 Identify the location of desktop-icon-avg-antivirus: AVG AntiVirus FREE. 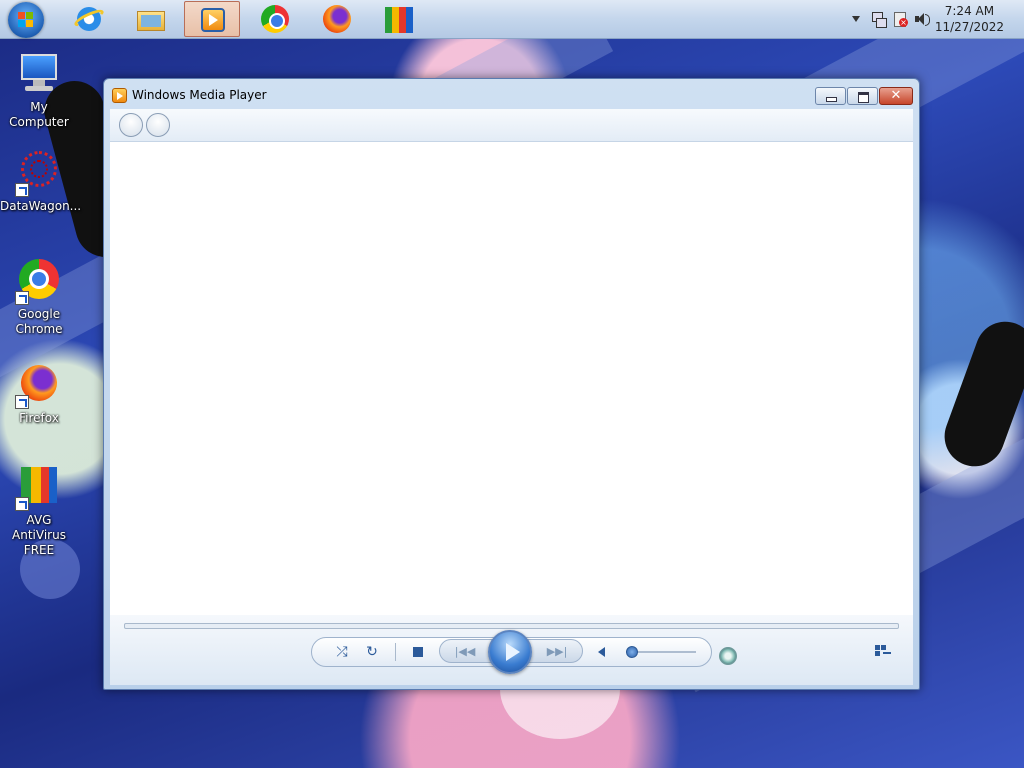
(39, 510).